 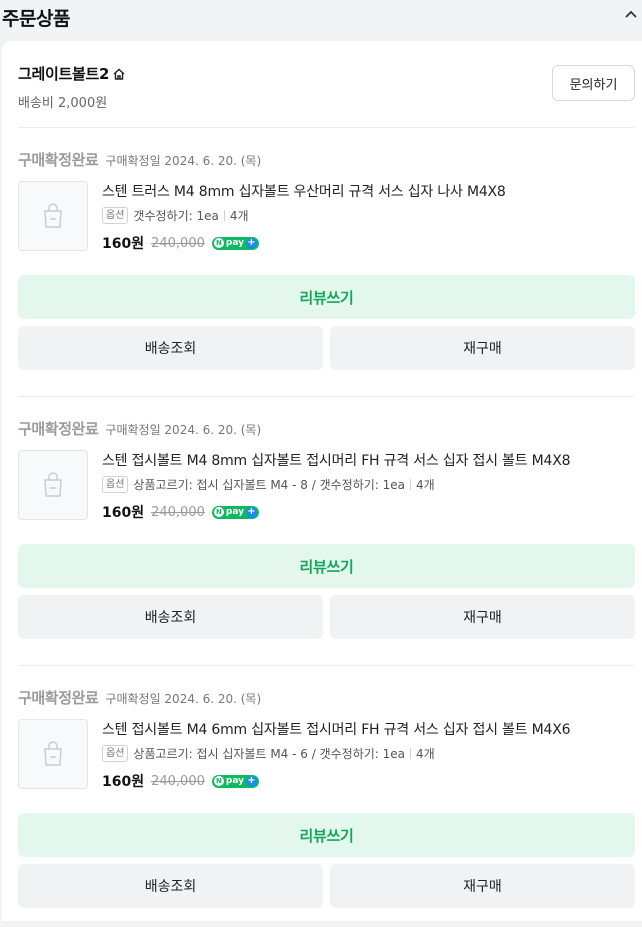 I want to click on option-line: 옵션 상품고르기: 접시 십자볼트 M4 - 8 / 갯수정하기: 1ea 4개, so click(x=268, y=484).